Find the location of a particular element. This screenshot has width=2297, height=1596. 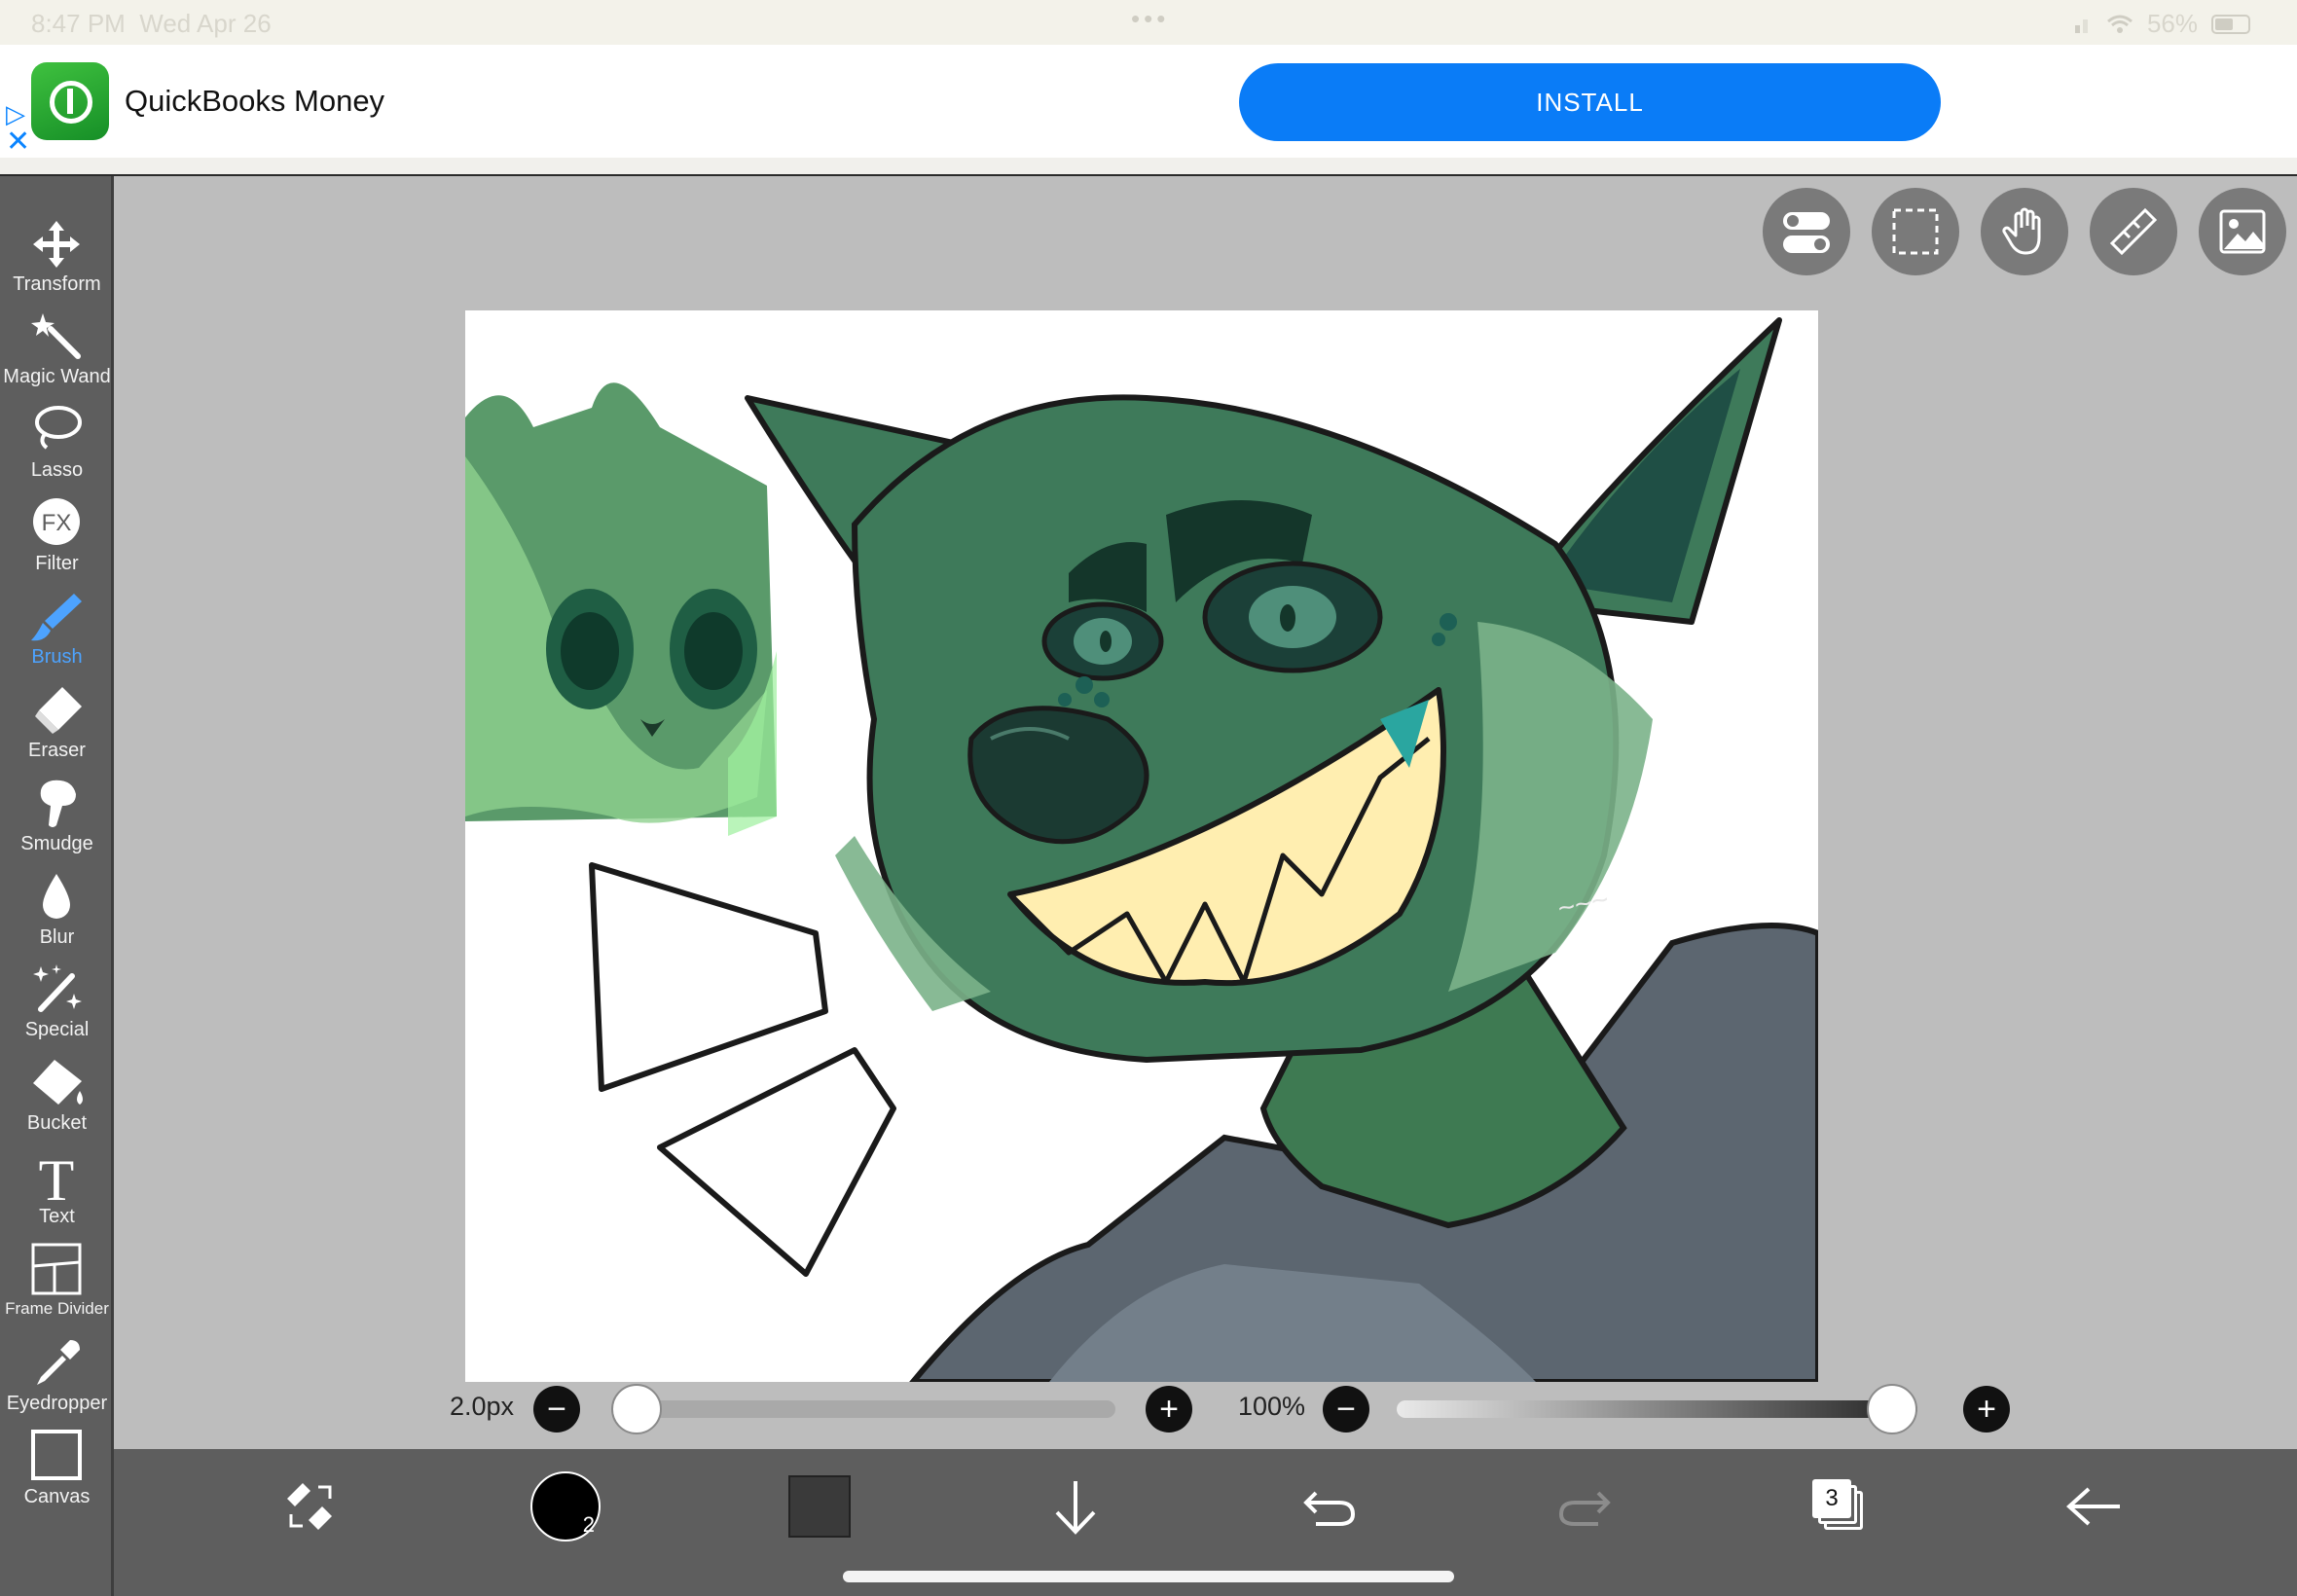

selection-icon is located at coordinates (1915, 231).